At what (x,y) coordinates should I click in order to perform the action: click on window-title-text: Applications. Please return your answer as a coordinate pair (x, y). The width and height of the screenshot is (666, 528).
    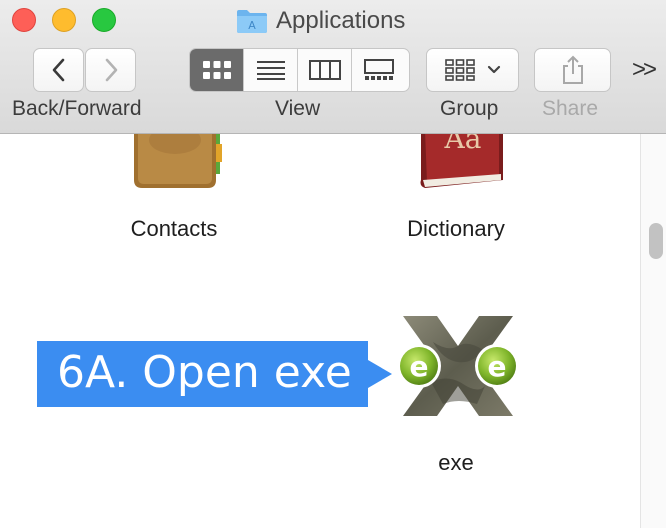
    Looking at the image, I should click on (341, 20).